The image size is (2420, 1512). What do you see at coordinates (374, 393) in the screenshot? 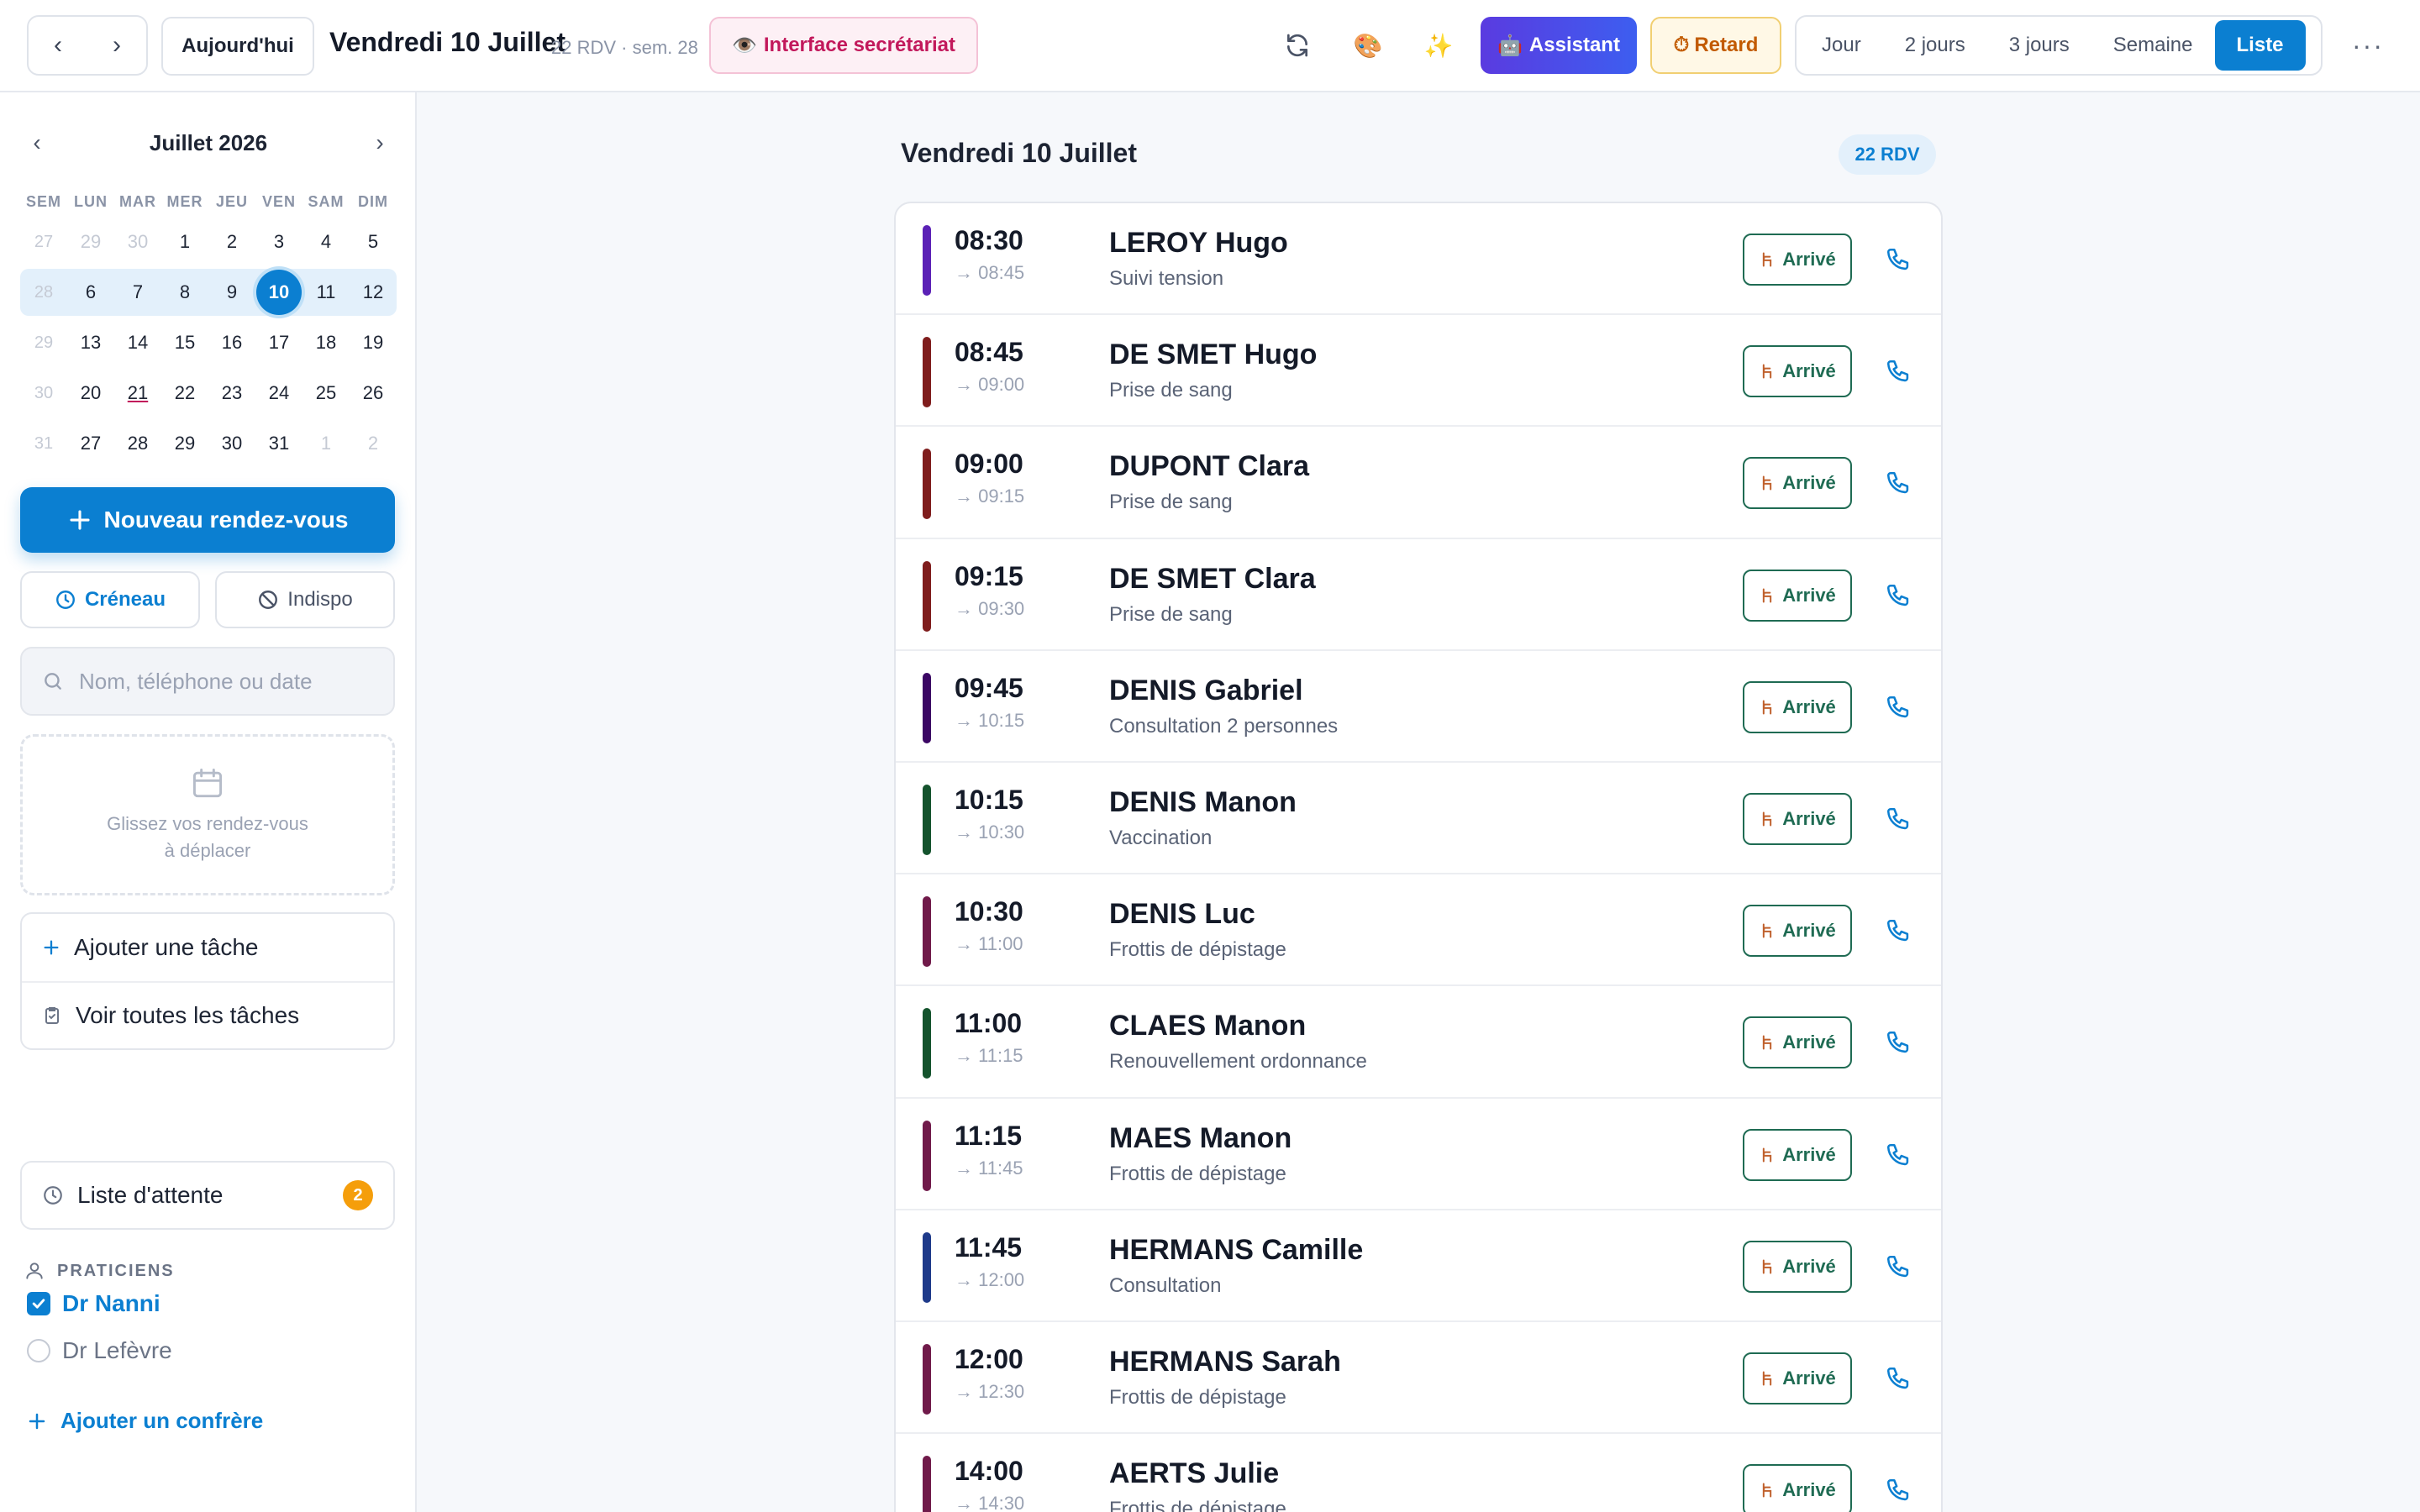
I see `calendar-day: 26` at bounding box center [374, 393].